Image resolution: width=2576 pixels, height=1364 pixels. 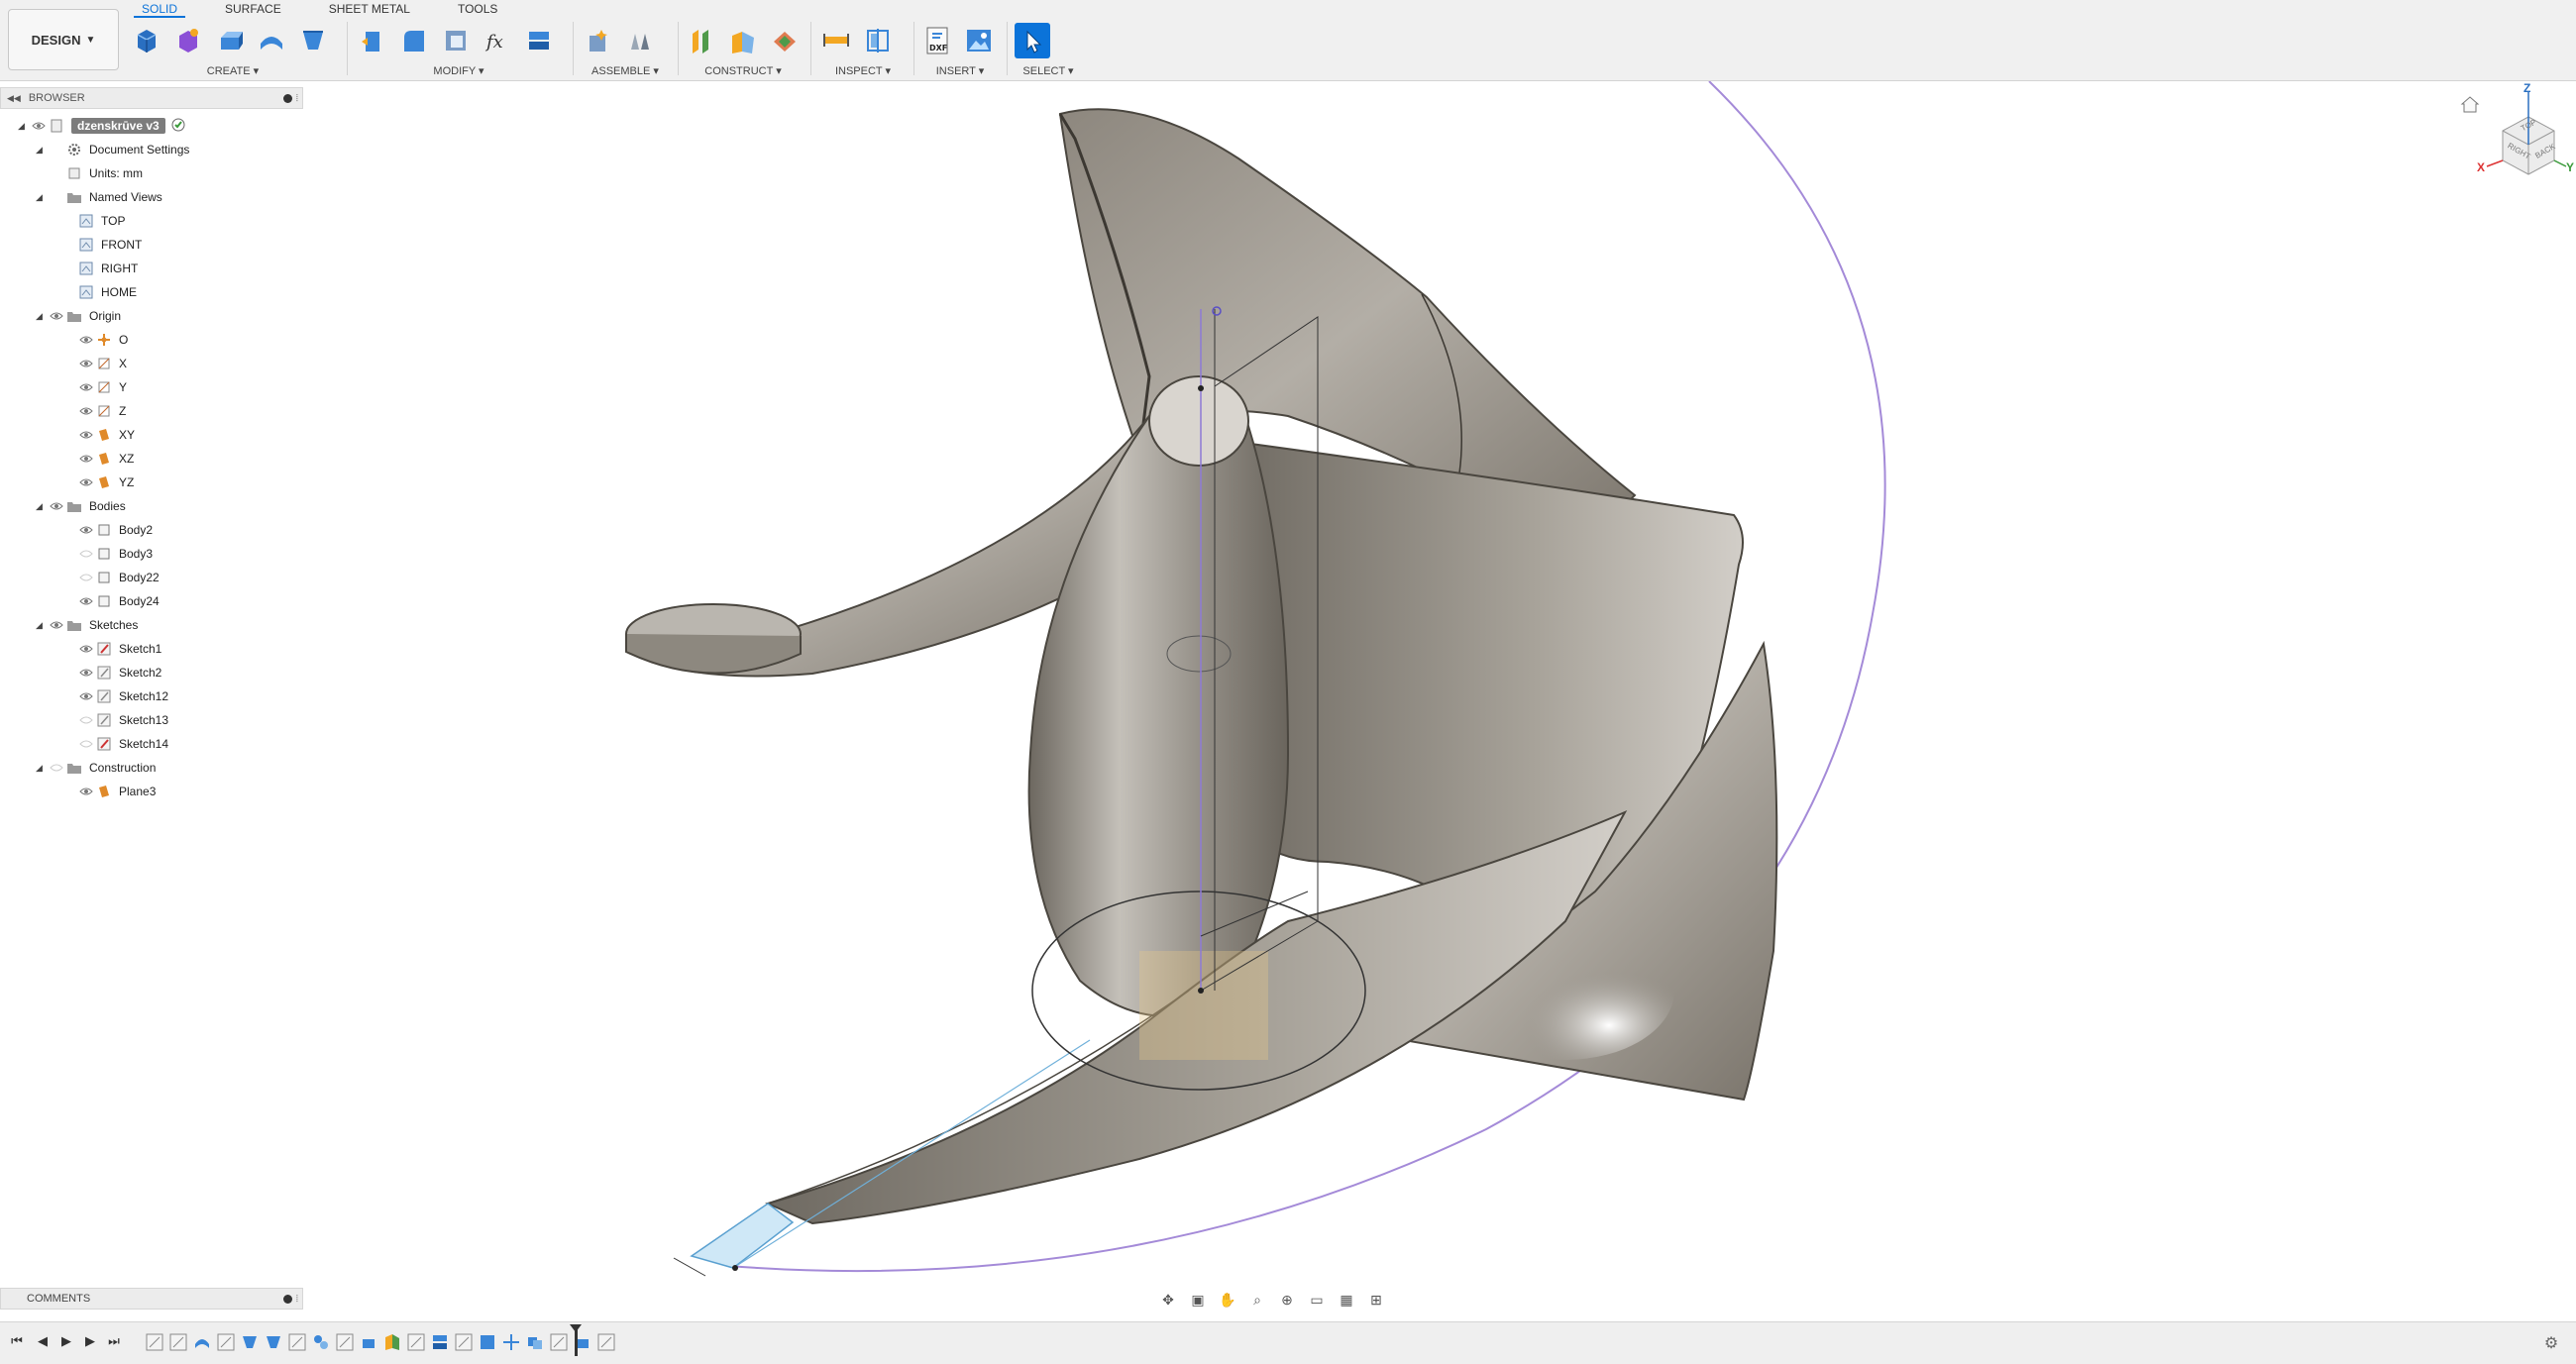 I want to click on press-pull-icon, so click(x=372, y=40).